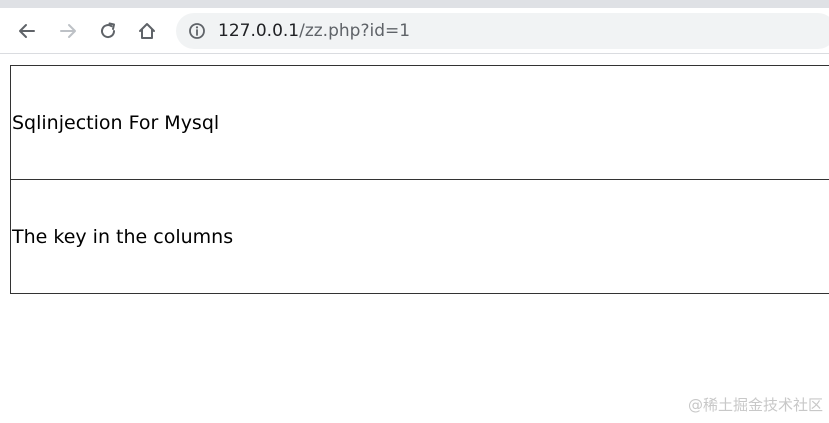 This screenshot has height=423, width=829. I want to click on home-button, so click(147, 31).